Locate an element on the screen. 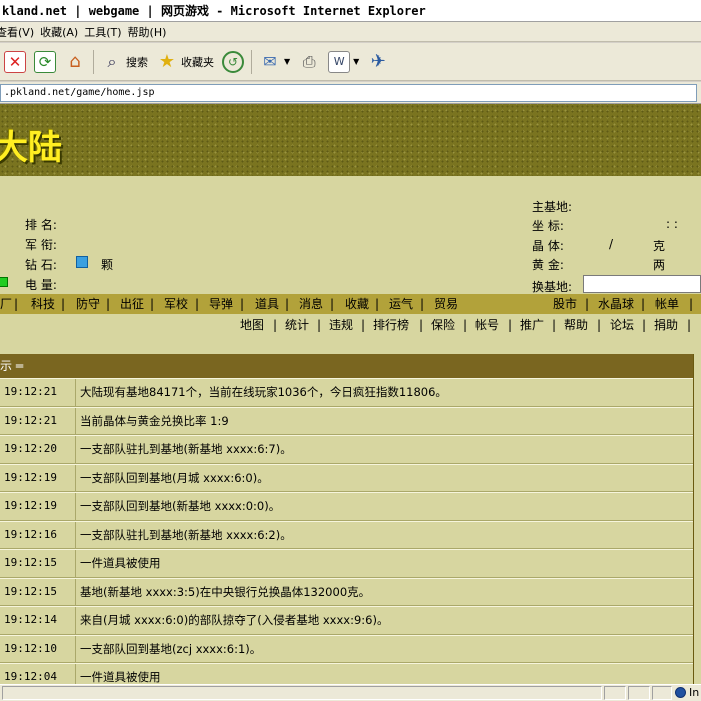 This screenshot has height=701, width=701. message-text: 一件道具被使用 is located at coordinates (120, 677).